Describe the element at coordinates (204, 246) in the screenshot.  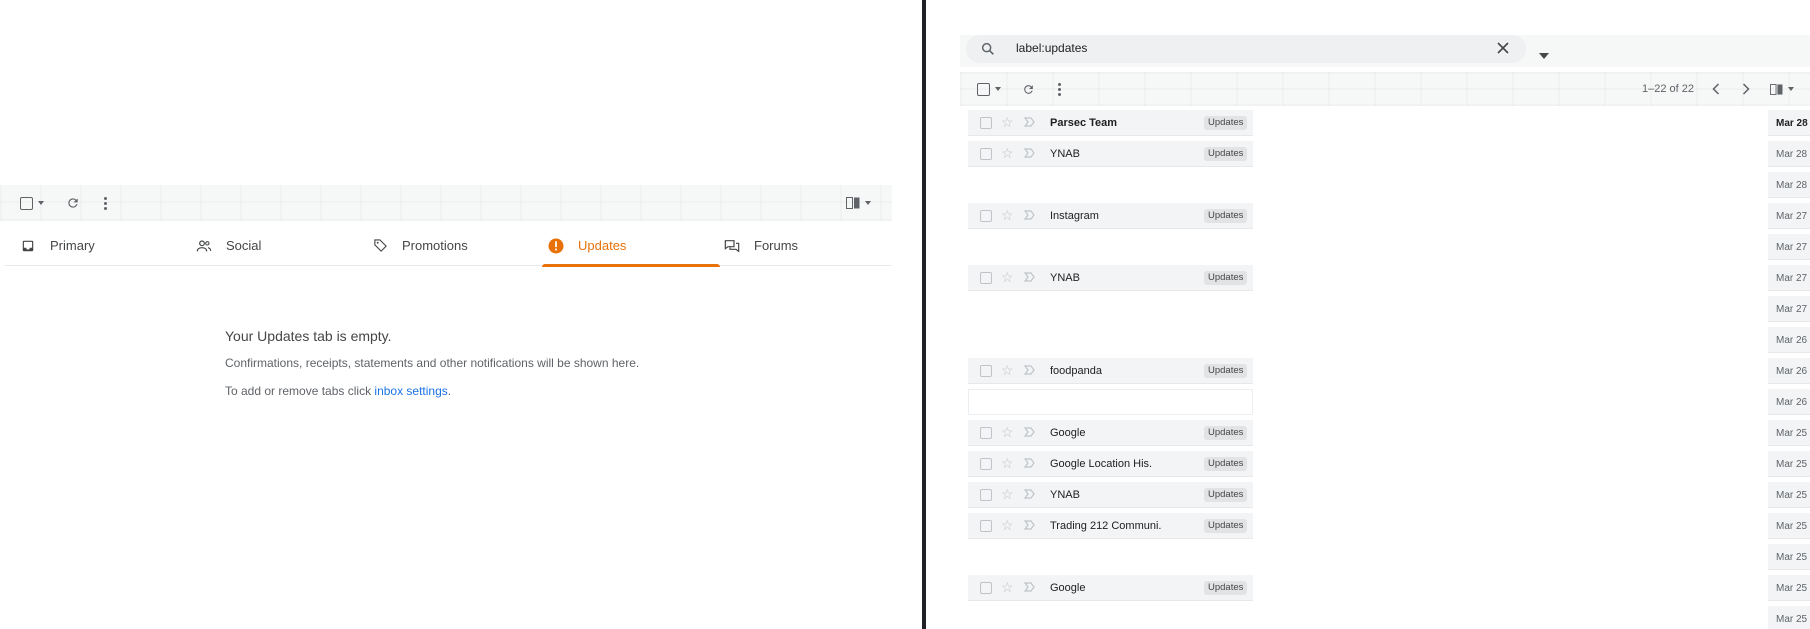
I see `people-icon` at that location.